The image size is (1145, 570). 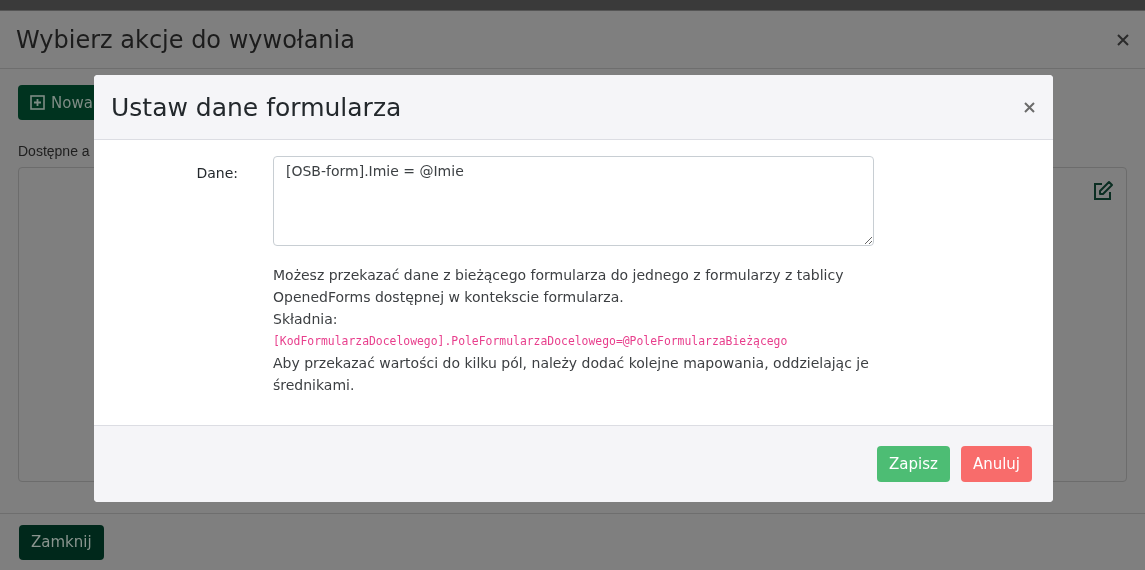 What do you see at coordinates (559, 286) in the screenshot?
I see `help-text: Możesz przekazać dane z bieżącego formularza do jednego z formularzy z tablicy OpenedForms dostępnej w kontekscie formularza.` at bounding box center [559, 286].